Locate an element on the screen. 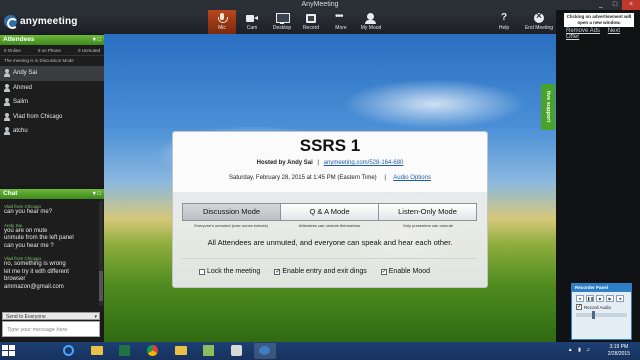 The width and height of the screenshot is (640, 360). lock-meeting-option: Lock the meeting is located at coordinates (229, 271).